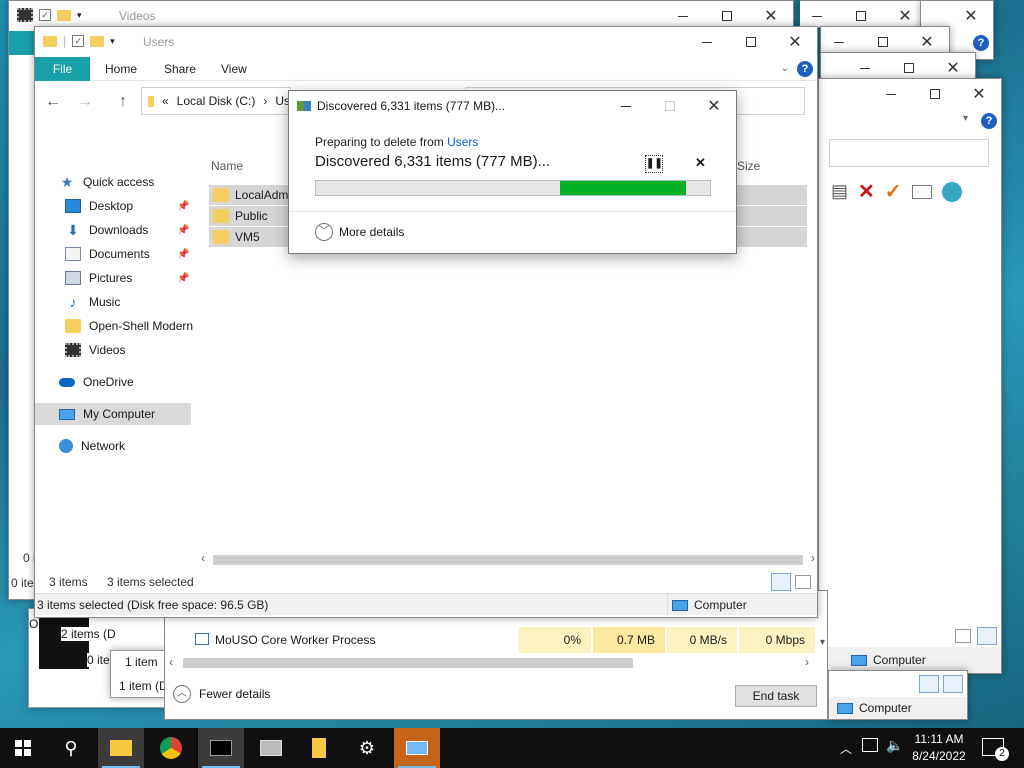 Image resolution: width=1024 pixels, height=768 pixels. Describe the element at coordinates (62, 69) in the screenshot. I see `ribbon-file-tab: File` at that location.